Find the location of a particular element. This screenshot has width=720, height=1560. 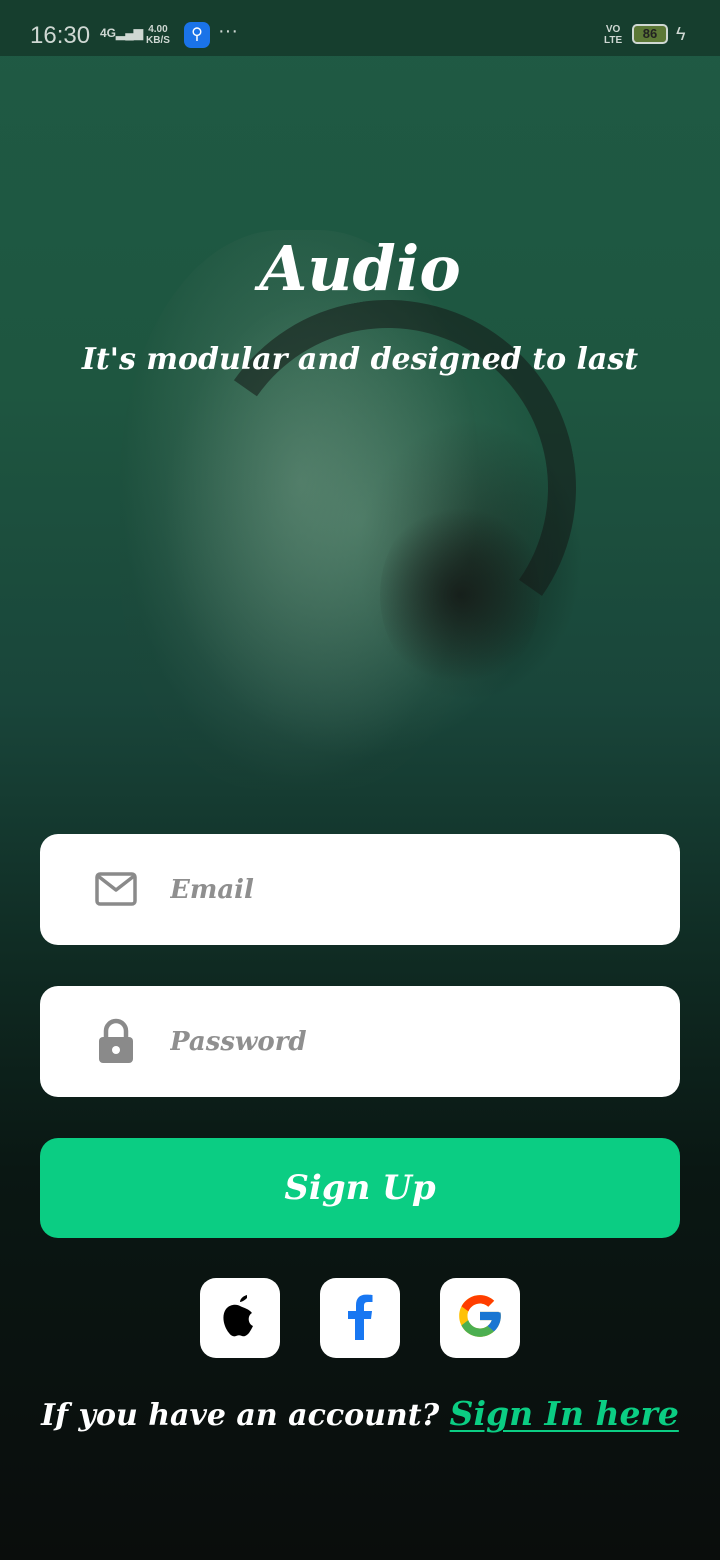

app-subtitle: It's modular and designed to last is located at coordinates (360, 359).